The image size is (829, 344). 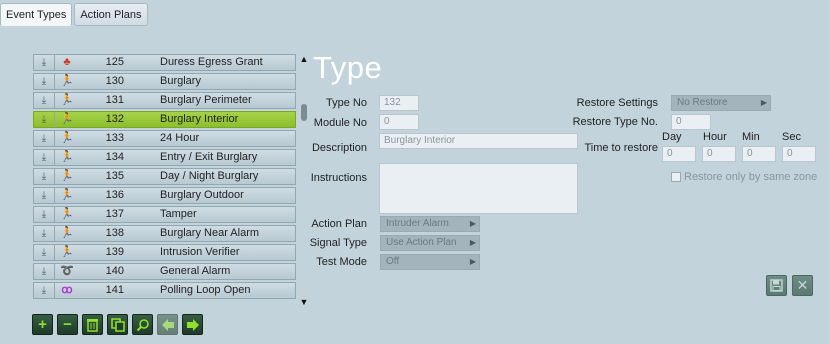 What do you see at coordinates (478, 188) in the screenshot?
I see `instructions-textarea` at bounding box center [478, 188].